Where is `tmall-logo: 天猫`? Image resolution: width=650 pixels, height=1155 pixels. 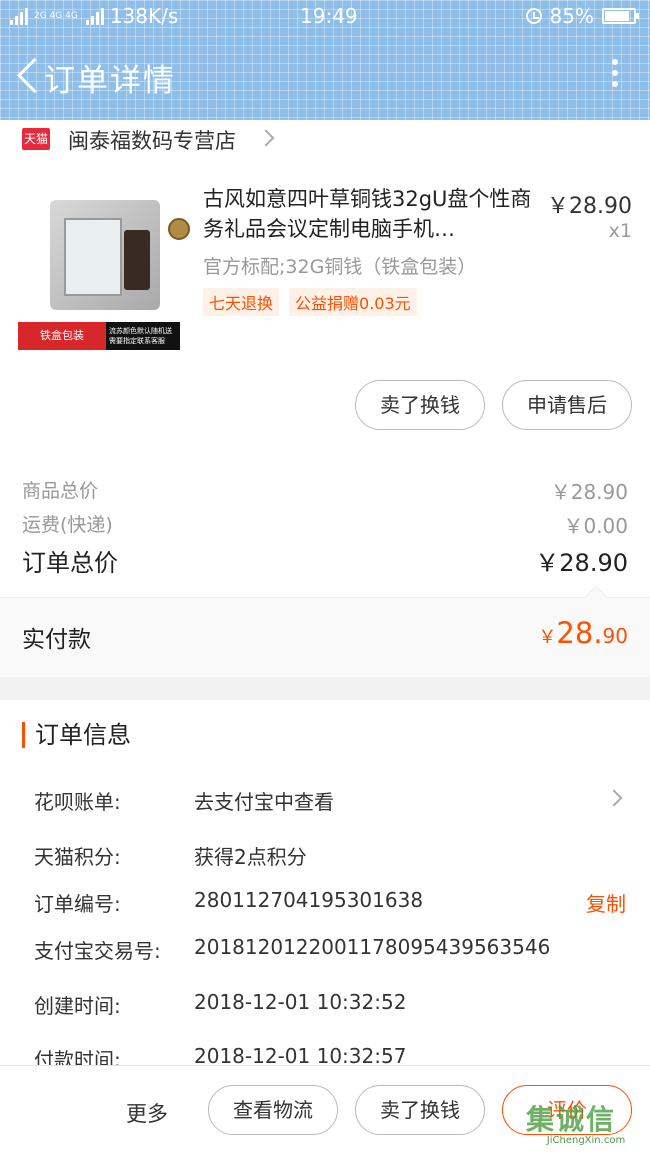
tmall-logo: 天猫 is located at coordinates (36, 139).